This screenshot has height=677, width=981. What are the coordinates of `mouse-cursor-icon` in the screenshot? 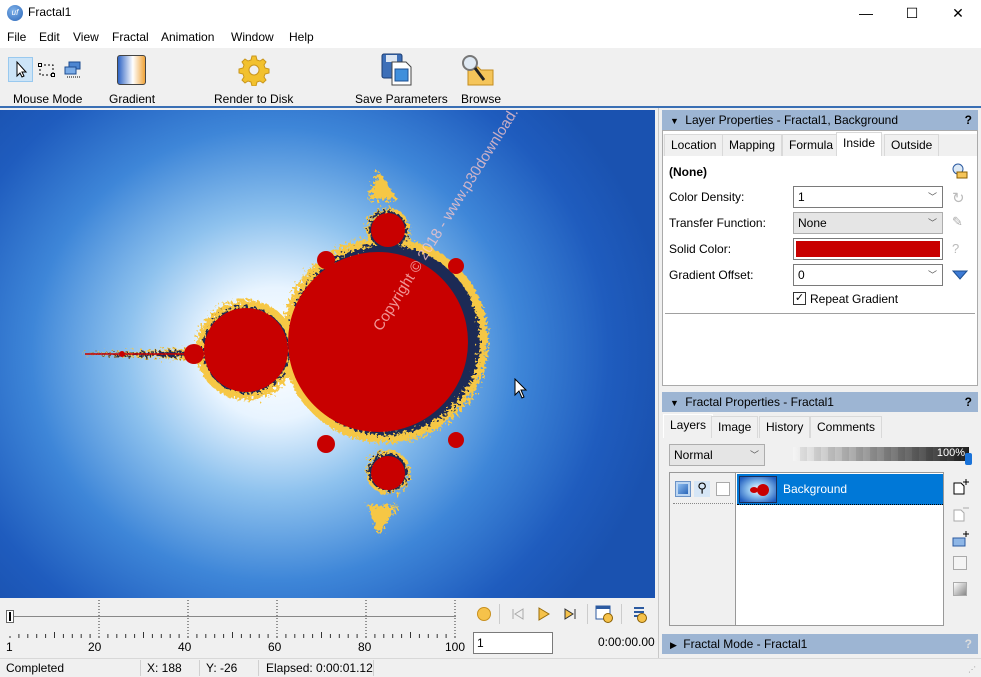 It's located at (521, 388).